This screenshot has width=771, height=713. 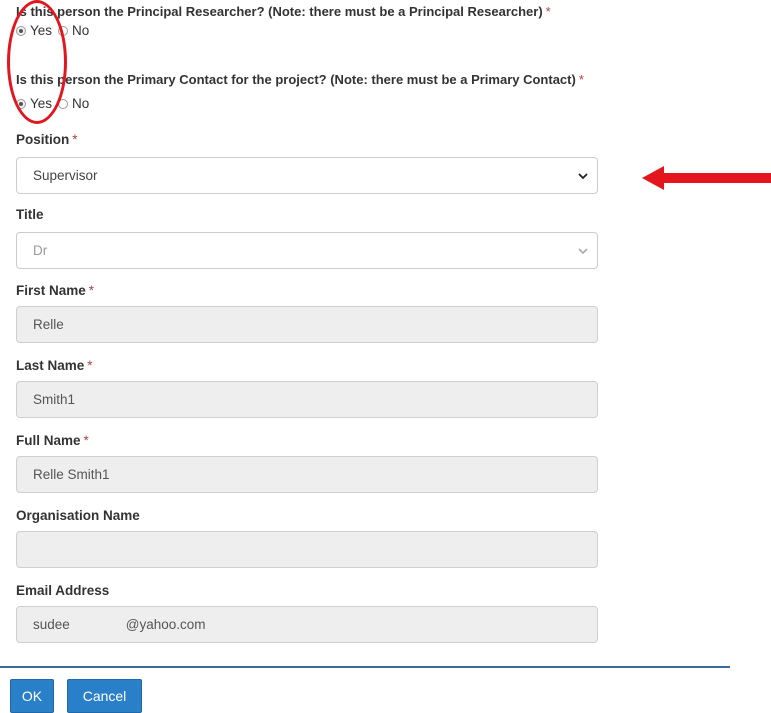 What do you see at coordinates (307, 624) in the screenshot?
I see `email-address-input: sudee @yahoo.com` at bounding box center [307, 624].